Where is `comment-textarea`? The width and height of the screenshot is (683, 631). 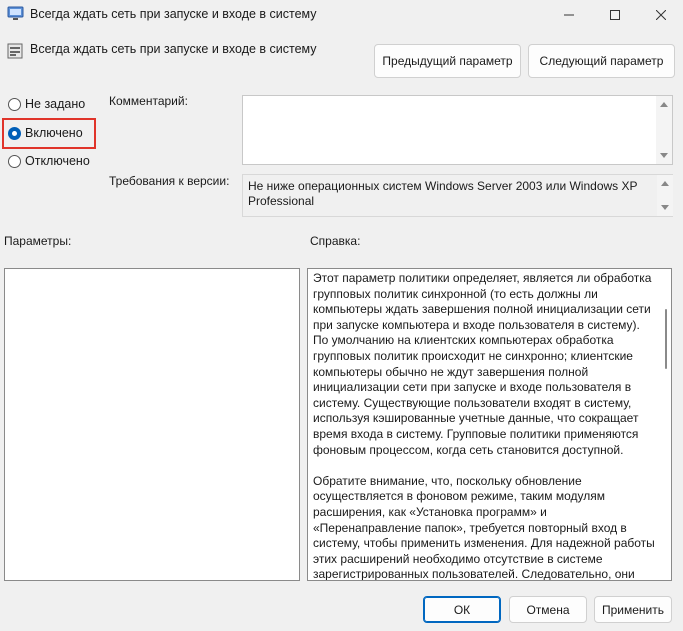
comment-textarea is located at coordinates (457, 130).